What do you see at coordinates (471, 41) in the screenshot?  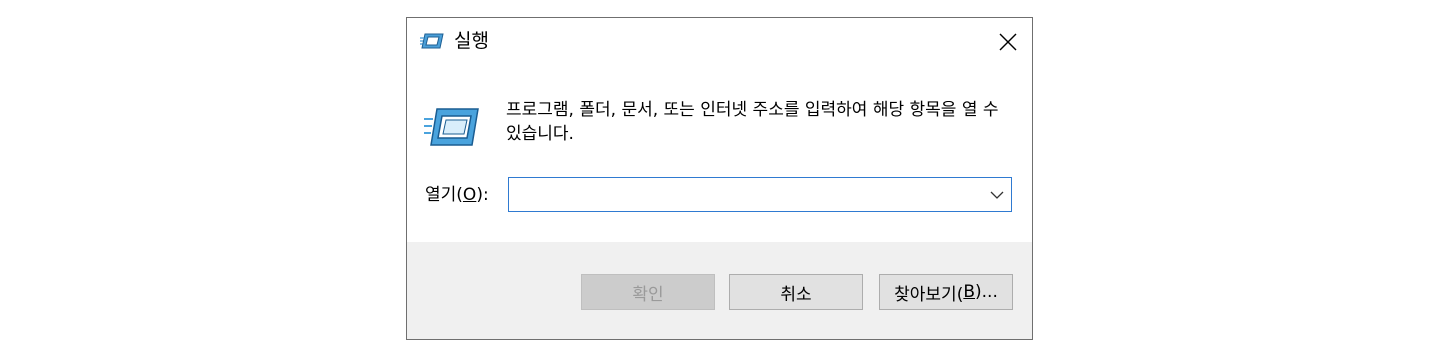 I see `window-title: 실행` at bounding box center [471, 41].